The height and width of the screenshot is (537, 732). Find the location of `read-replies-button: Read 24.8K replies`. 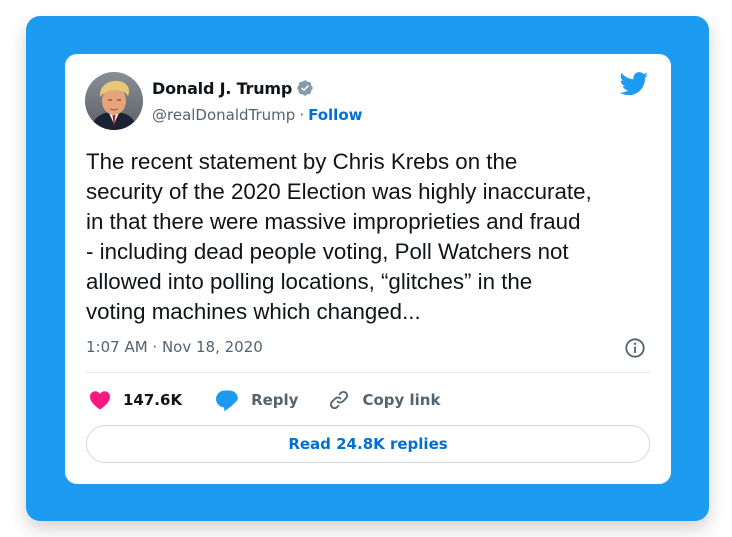

read-replies-button: Read 24.8K replies is located at coordinates (368, 444).